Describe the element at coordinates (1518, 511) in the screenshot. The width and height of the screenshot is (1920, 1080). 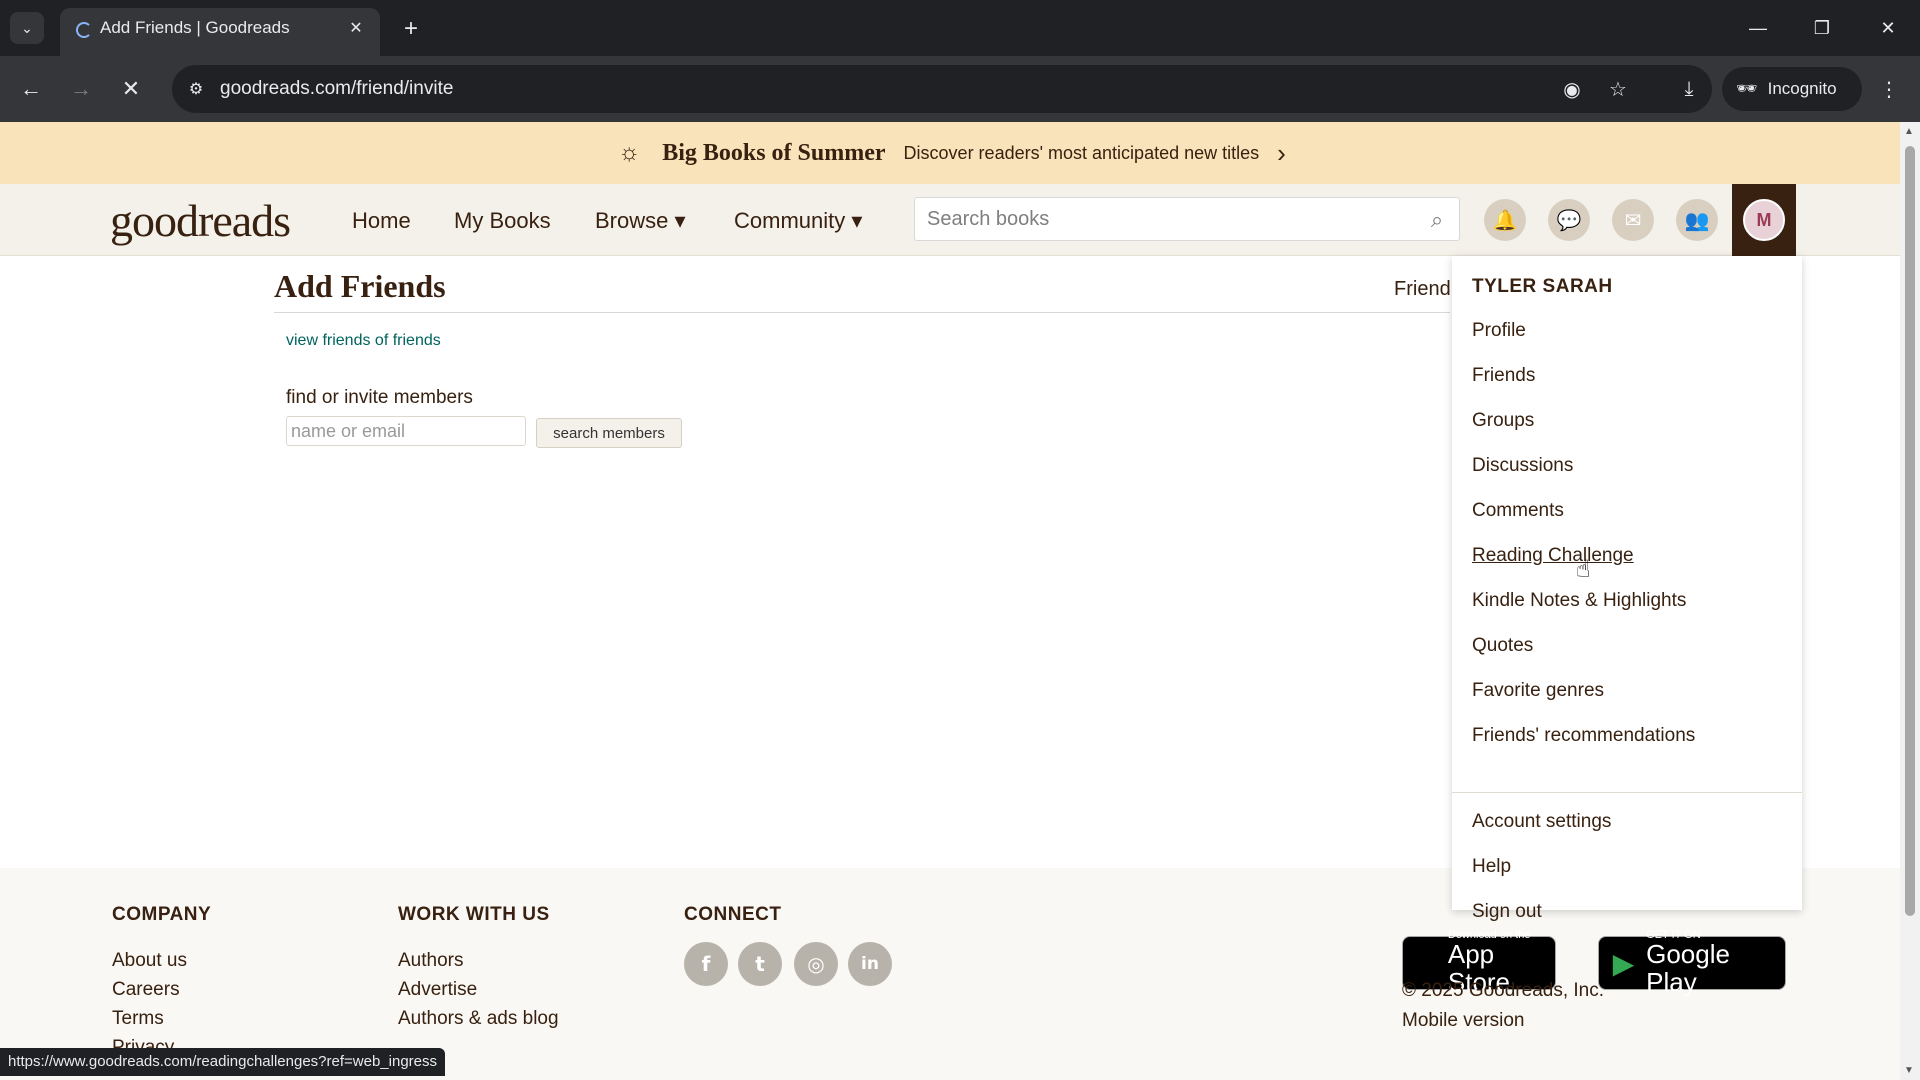
I see `menu-item-comments: Comments` at that location.